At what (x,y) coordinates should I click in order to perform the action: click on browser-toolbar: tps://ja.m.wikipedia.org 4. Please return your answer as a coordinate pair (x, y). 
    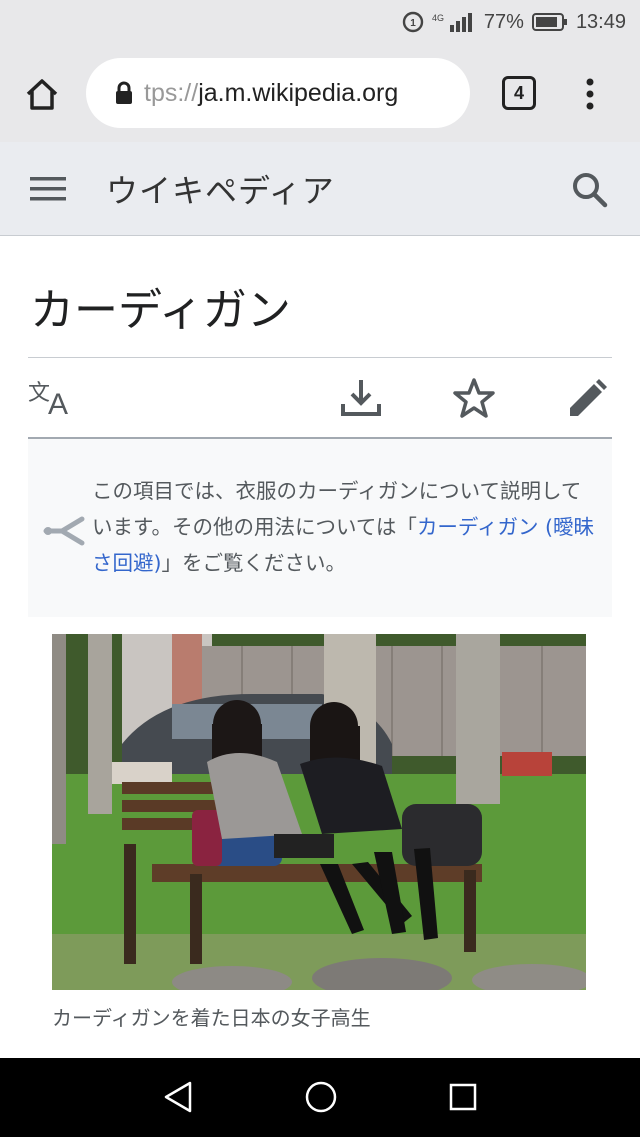
    Looking at the image, I should click on (320, 93).